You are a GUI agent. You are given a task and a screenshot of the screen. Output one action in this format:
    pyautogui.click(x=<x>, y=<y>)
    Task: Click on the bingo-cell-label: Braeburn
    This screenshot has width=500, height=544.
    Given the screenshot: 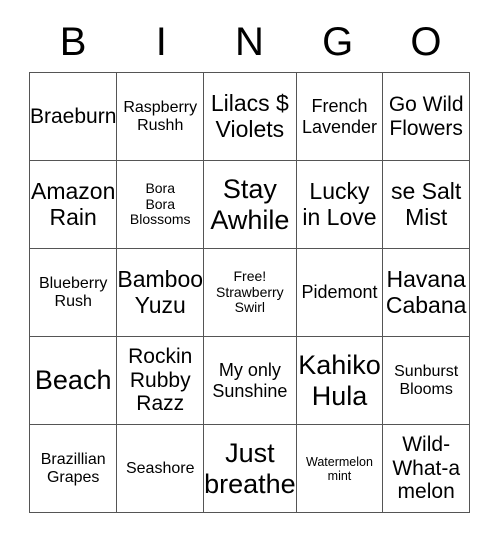 What is the action you would take?
    pyautogui.click(x=73, y=116)
    